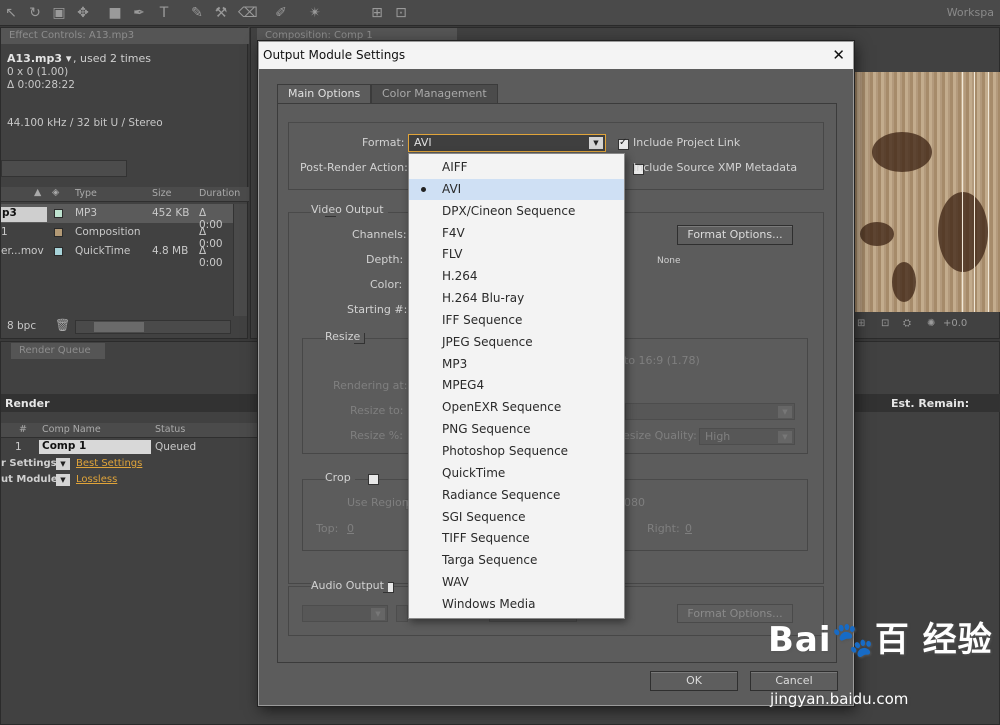 The width and height of the screenshot is (1000, 725). I want to click on axis-mode-icon: ⊞, so click(377, 13).